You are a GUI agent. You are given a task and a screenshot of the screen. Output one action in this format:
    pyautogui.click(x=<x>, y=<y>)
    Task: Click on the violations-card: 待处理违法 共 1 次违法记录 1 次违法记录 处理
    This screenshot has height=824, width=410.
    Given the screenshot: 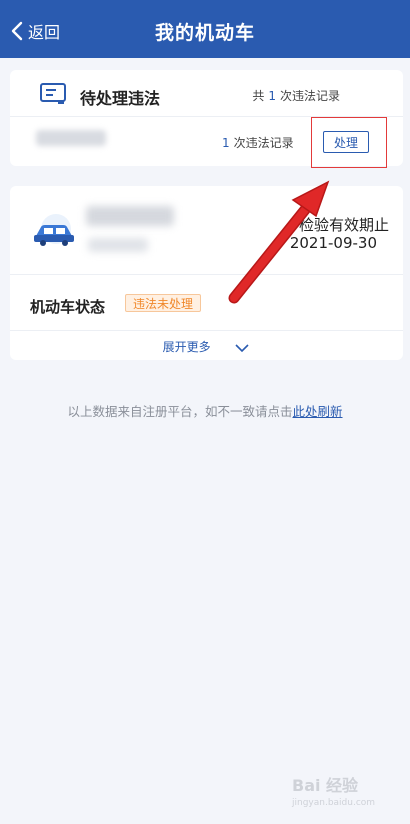 What is the action you would take?
    pyautogui.click(x=206, y=119)
    